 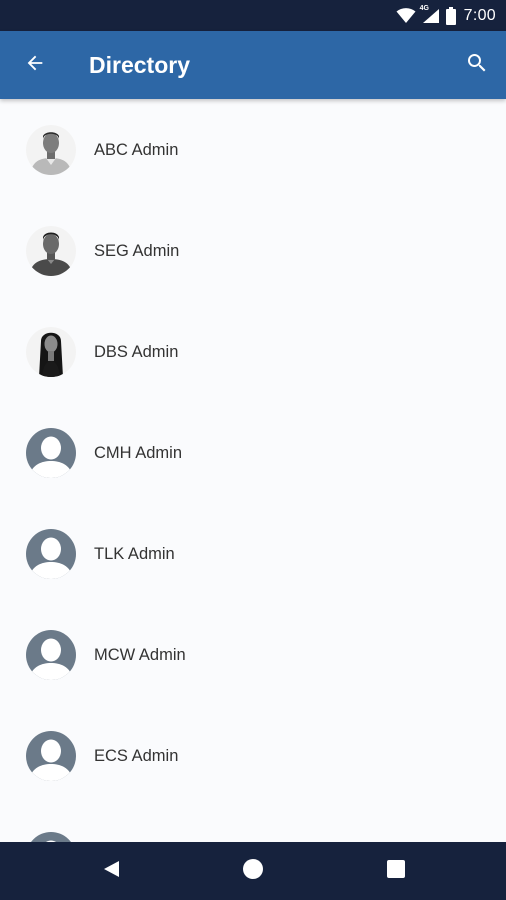 I want to click on contact-name: MCW Admin, so click(x=140, y=655).